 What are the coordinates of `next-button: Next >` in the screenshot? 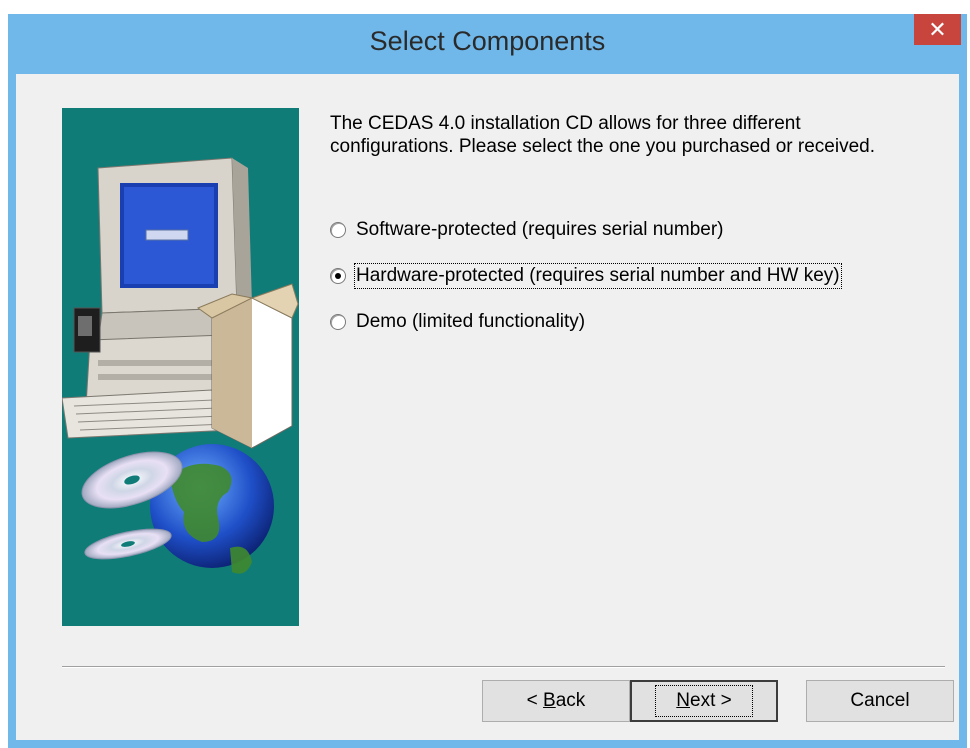 It's located at (704, 701).